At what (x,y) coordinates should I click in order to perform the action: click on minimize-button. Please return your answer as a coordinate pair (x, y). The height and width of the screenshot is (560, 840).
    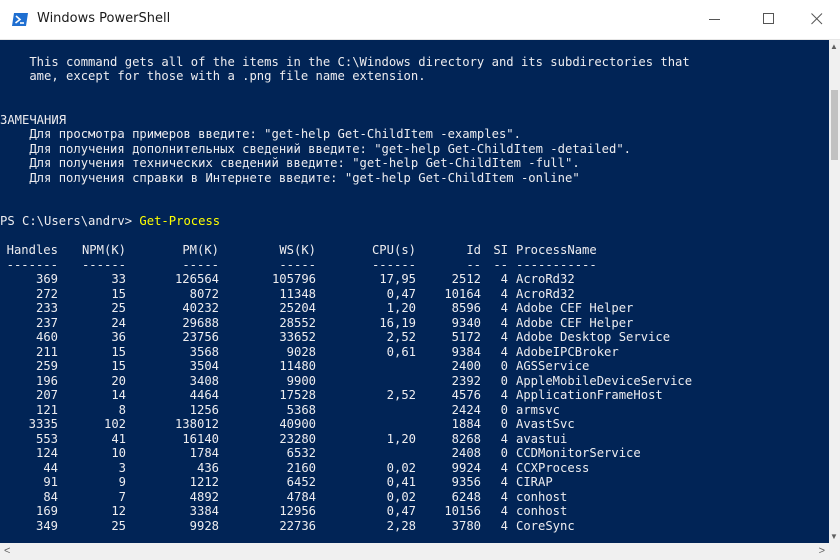
    Looking at the image, I should click on (715, 19).